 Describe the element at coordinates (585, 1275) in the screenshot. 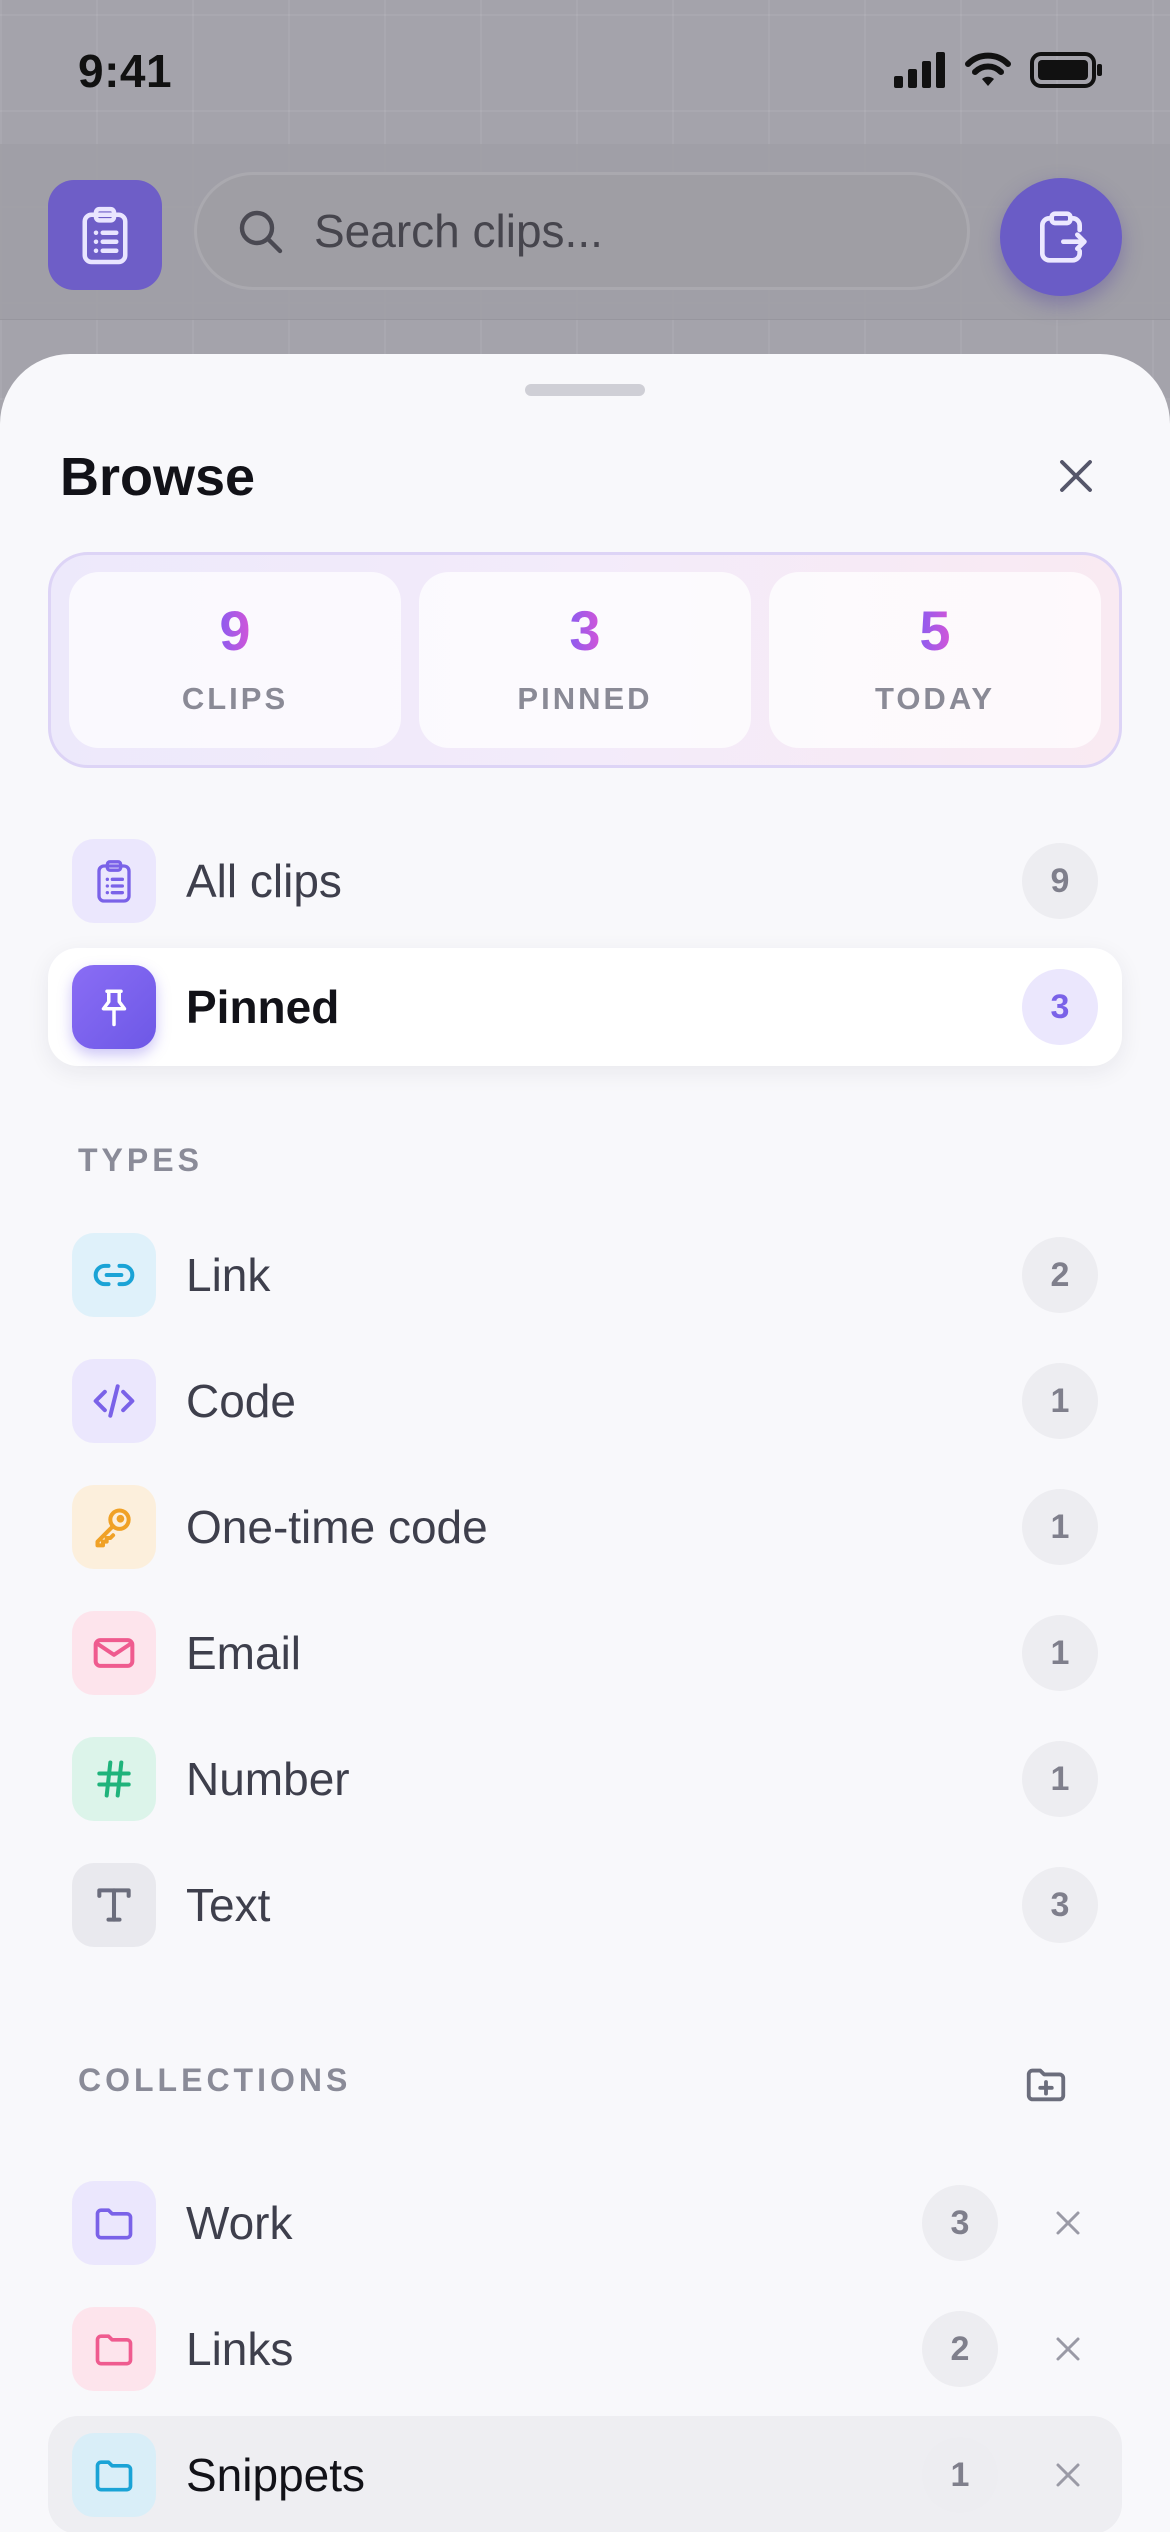

I see `nav-item-type-link: Link 2` at that location.